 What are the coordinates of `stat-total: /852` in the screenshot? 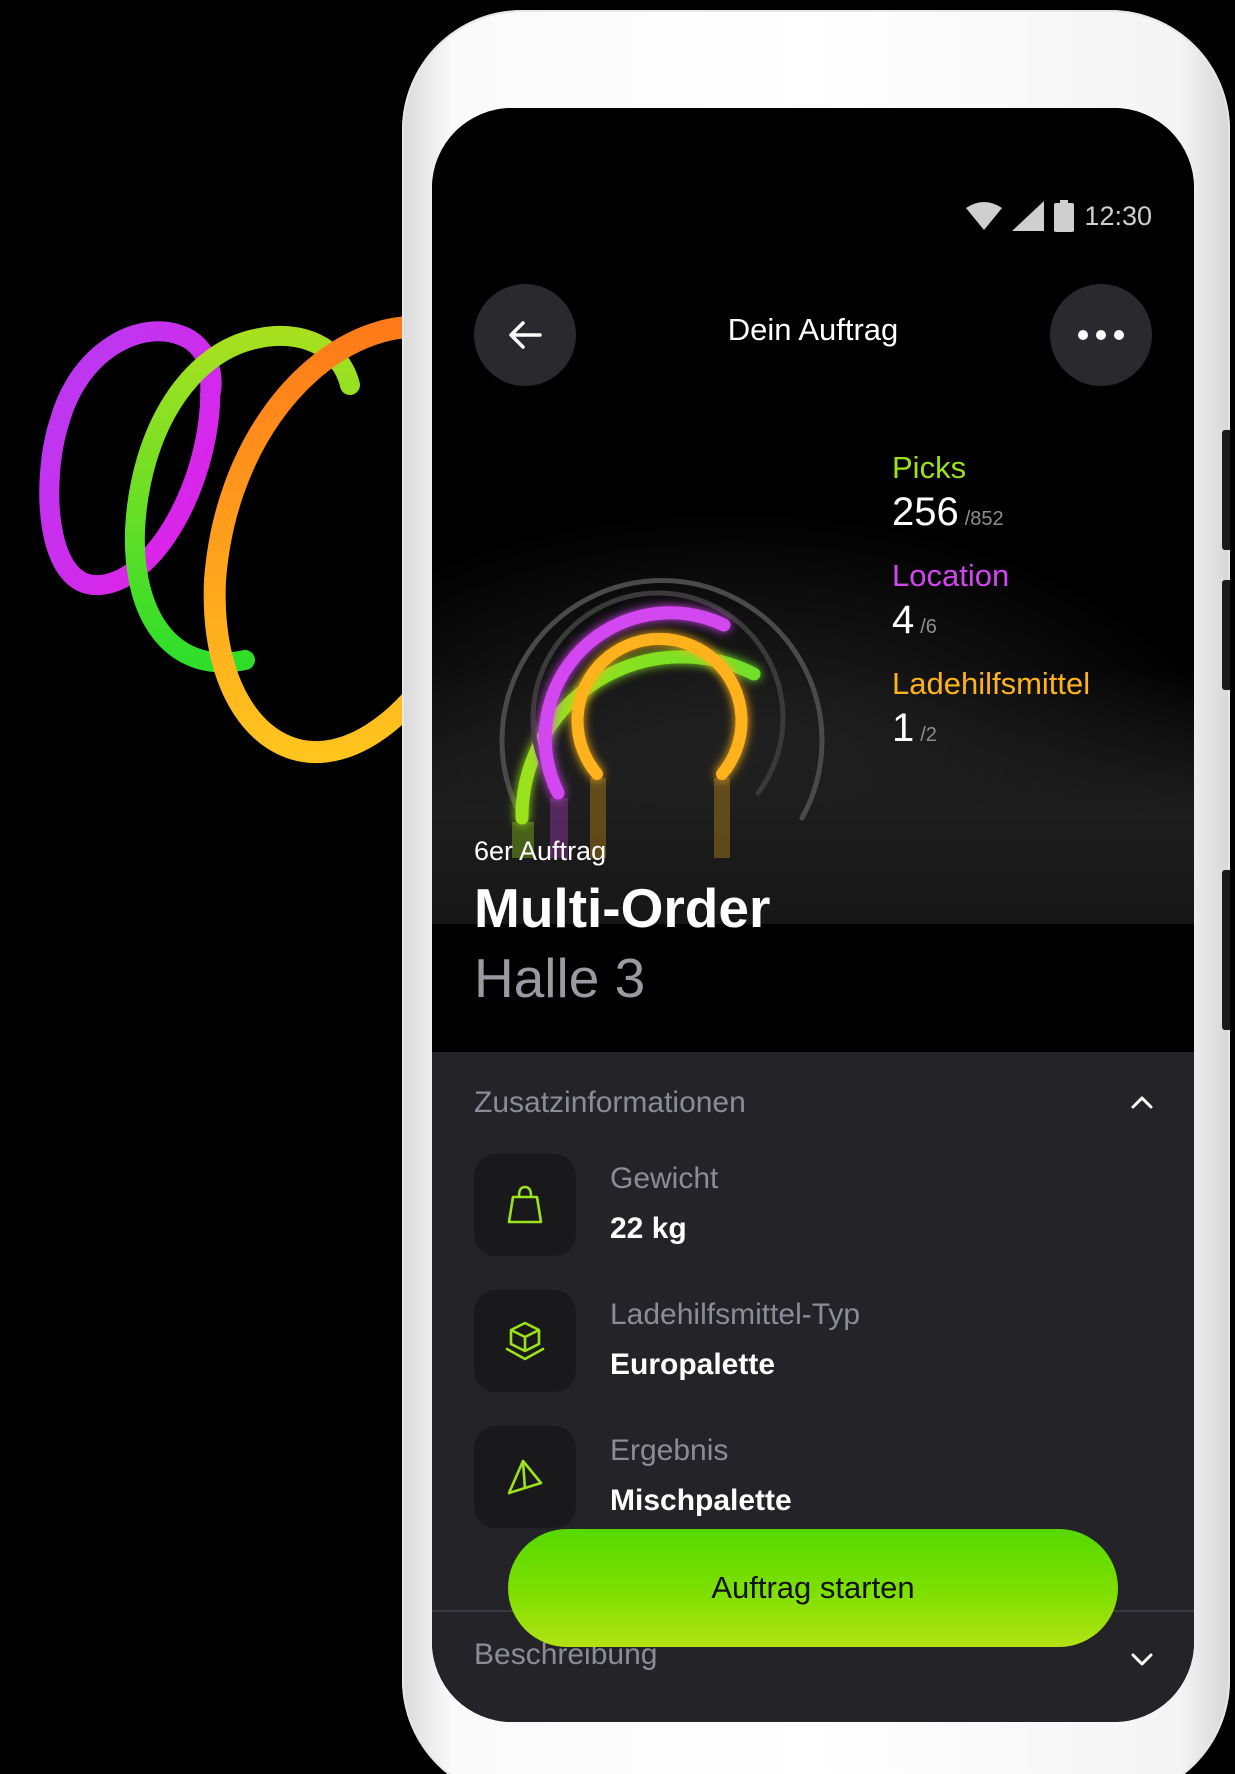 It's located at (984, 519).